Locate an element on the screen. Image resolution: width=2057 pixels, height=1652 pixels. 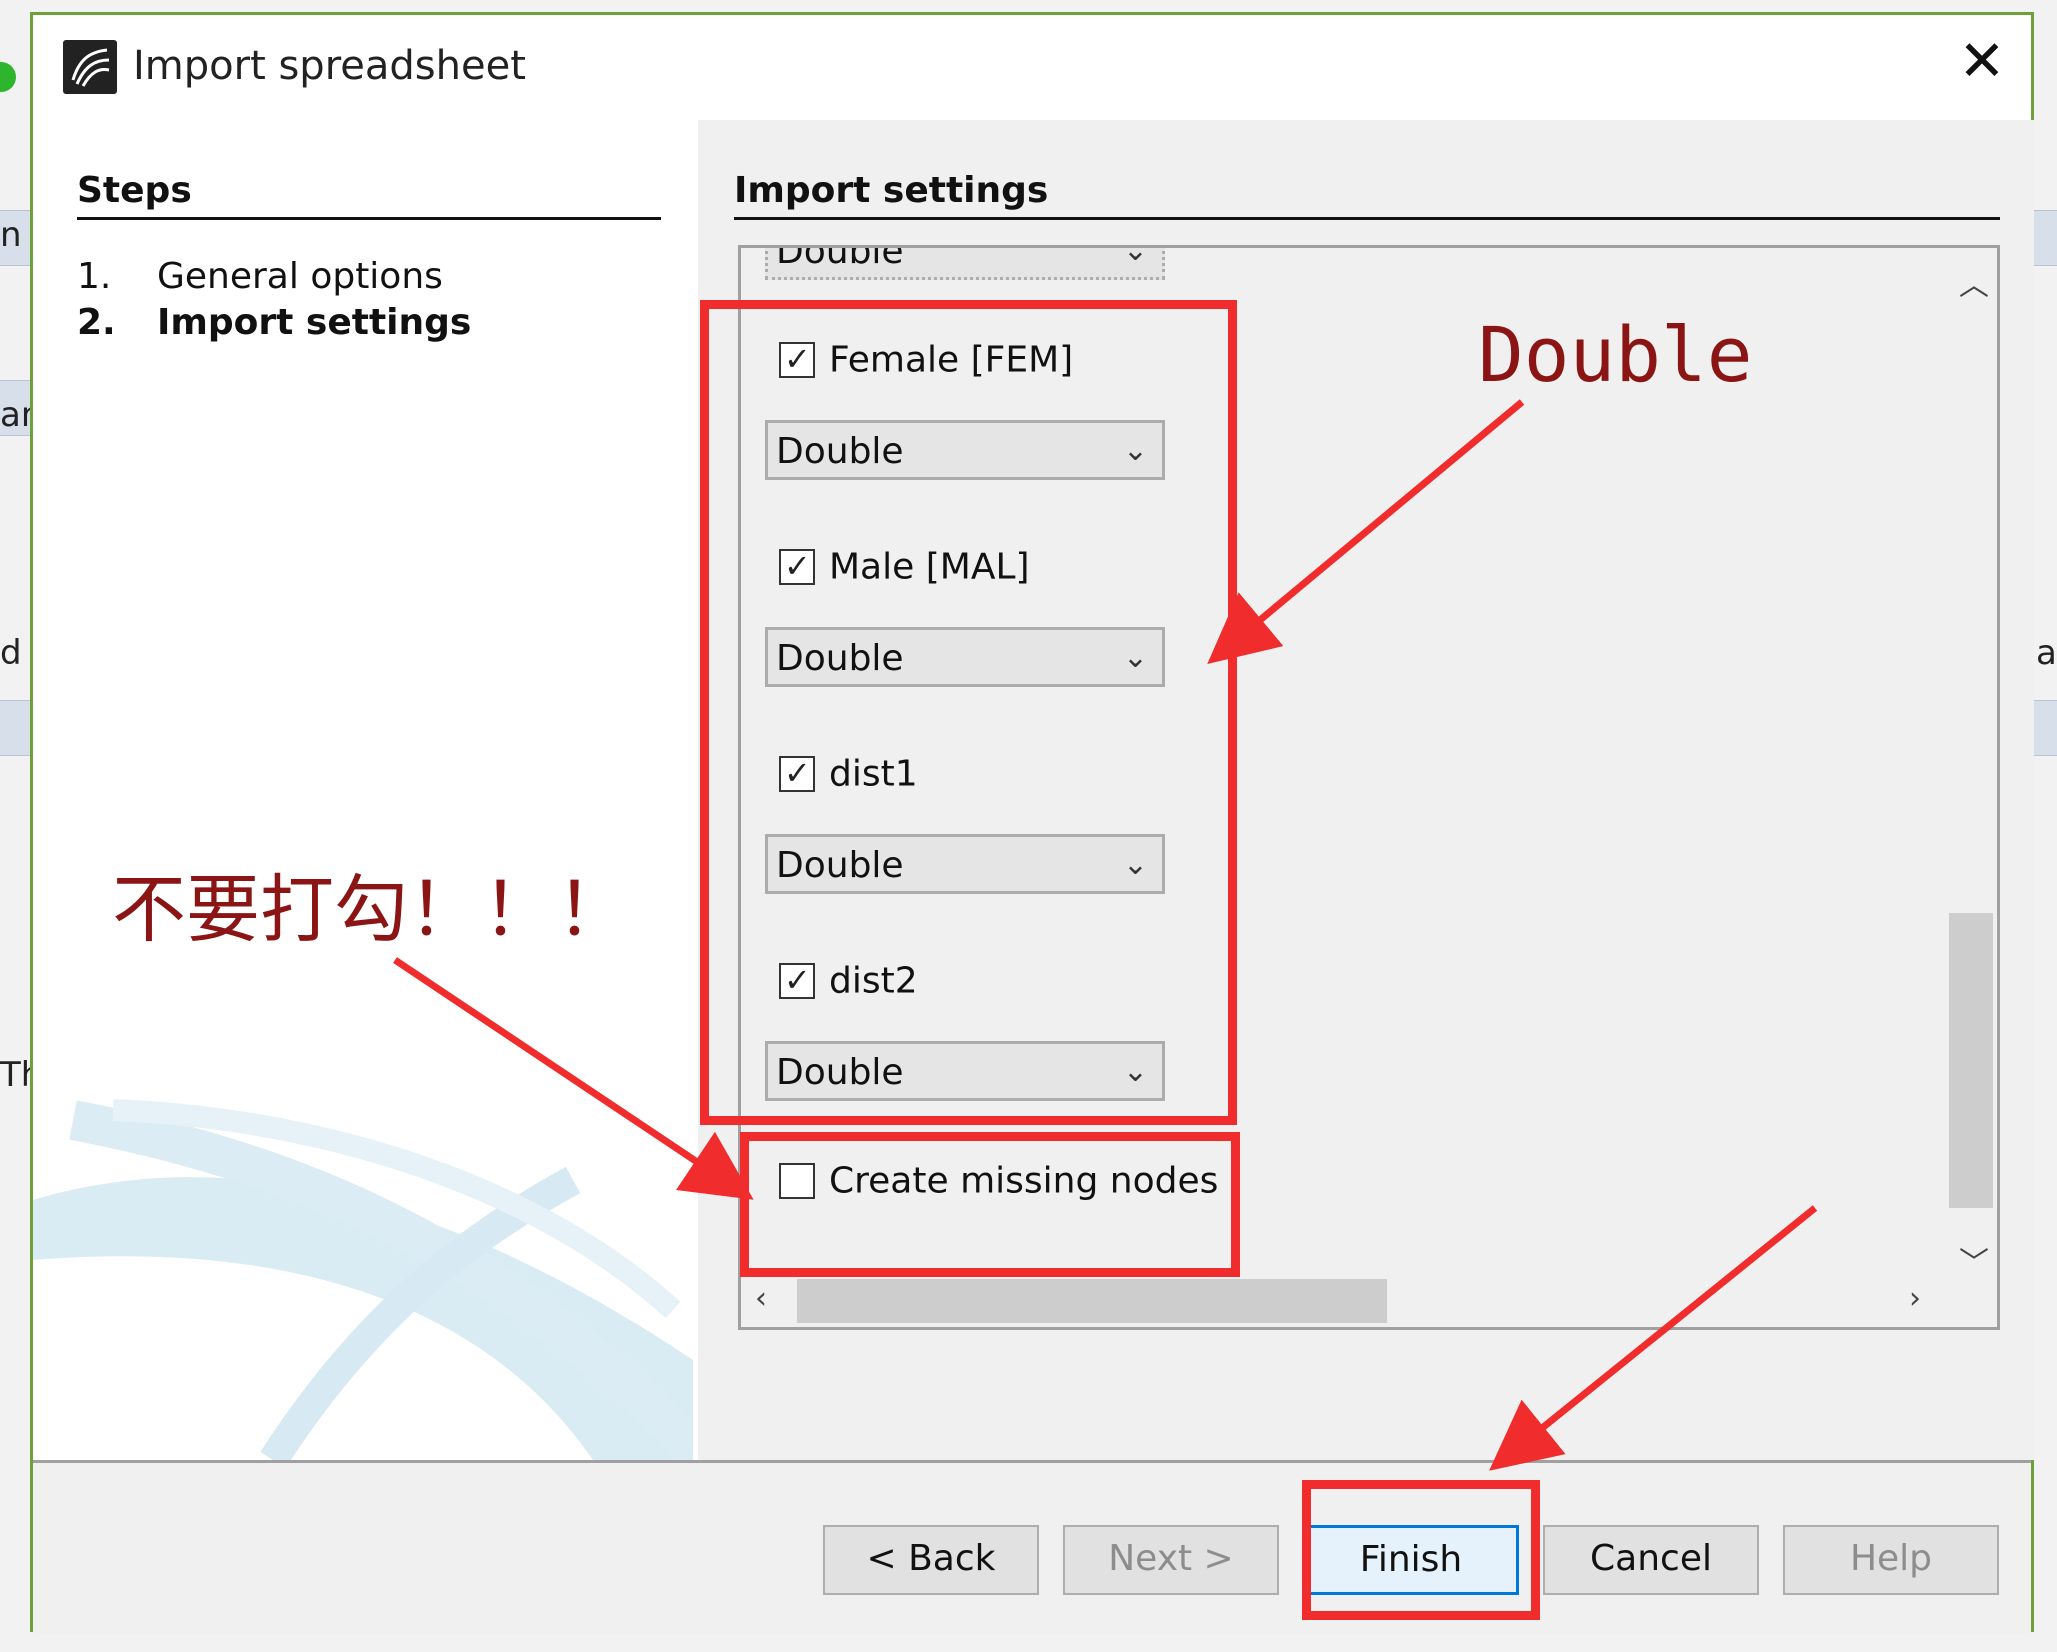
cancel-button: Cancel is located at coordinates (1651, 1560).